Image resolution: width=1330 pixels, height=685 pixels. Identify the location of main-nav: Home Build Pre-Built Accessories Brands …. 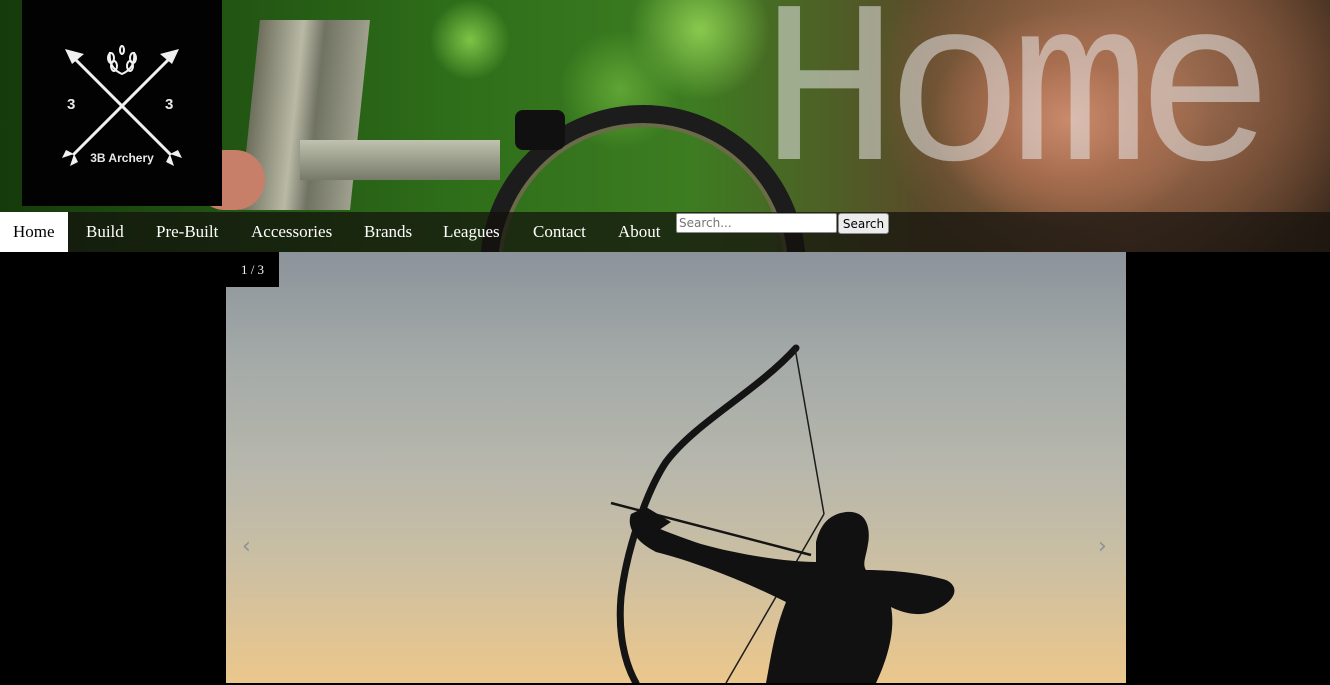
(665, 232).